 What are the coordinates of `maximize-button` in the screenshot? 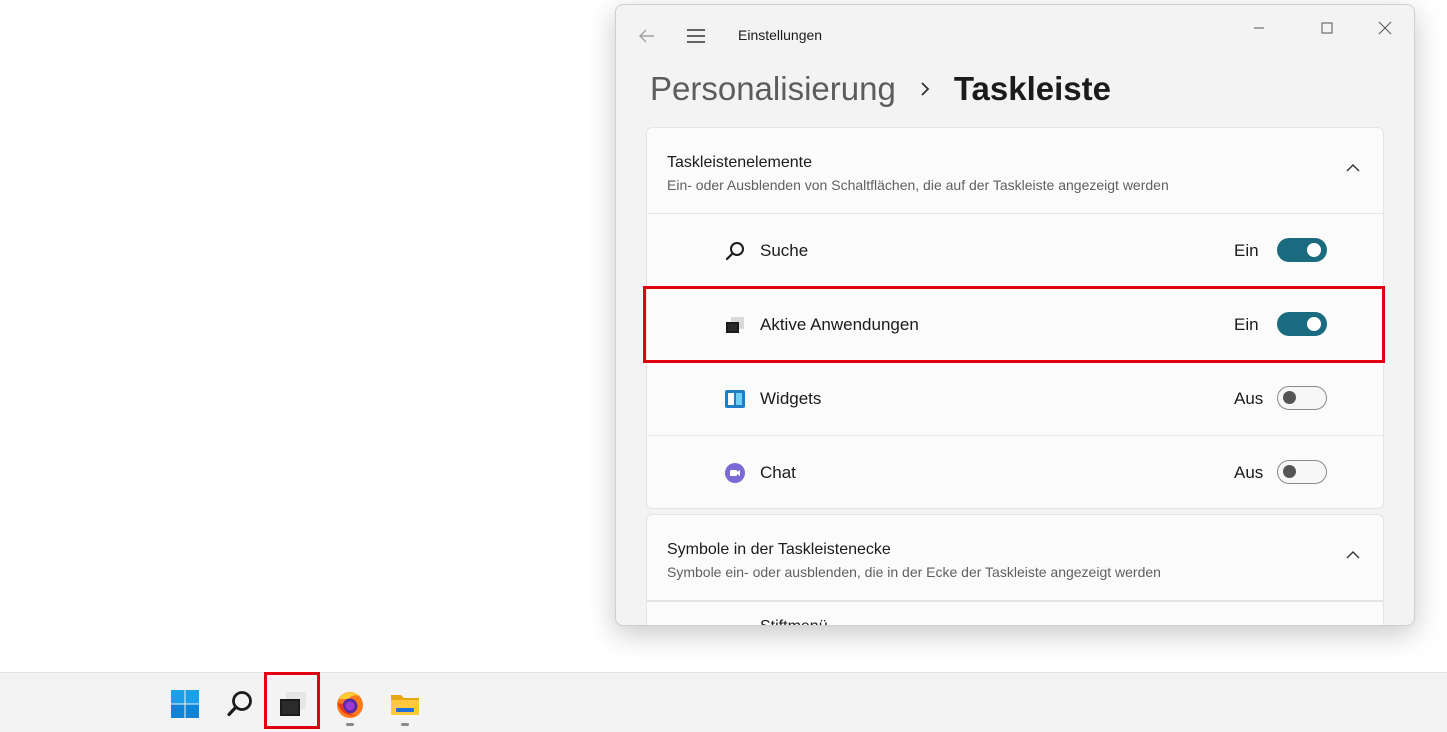 It's located at (1327, 28).